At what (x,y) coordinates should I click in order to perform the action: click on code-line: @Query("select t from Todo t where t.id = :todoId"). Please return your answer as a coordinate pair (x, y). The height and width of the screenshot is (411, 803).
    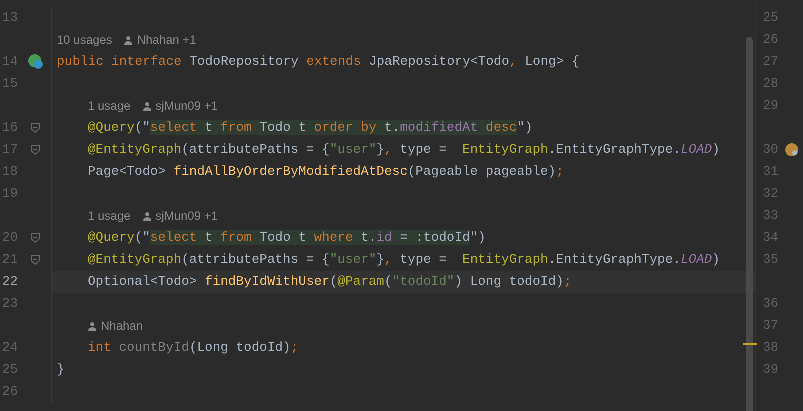
    Looking at the image, I should click on (287, 238).